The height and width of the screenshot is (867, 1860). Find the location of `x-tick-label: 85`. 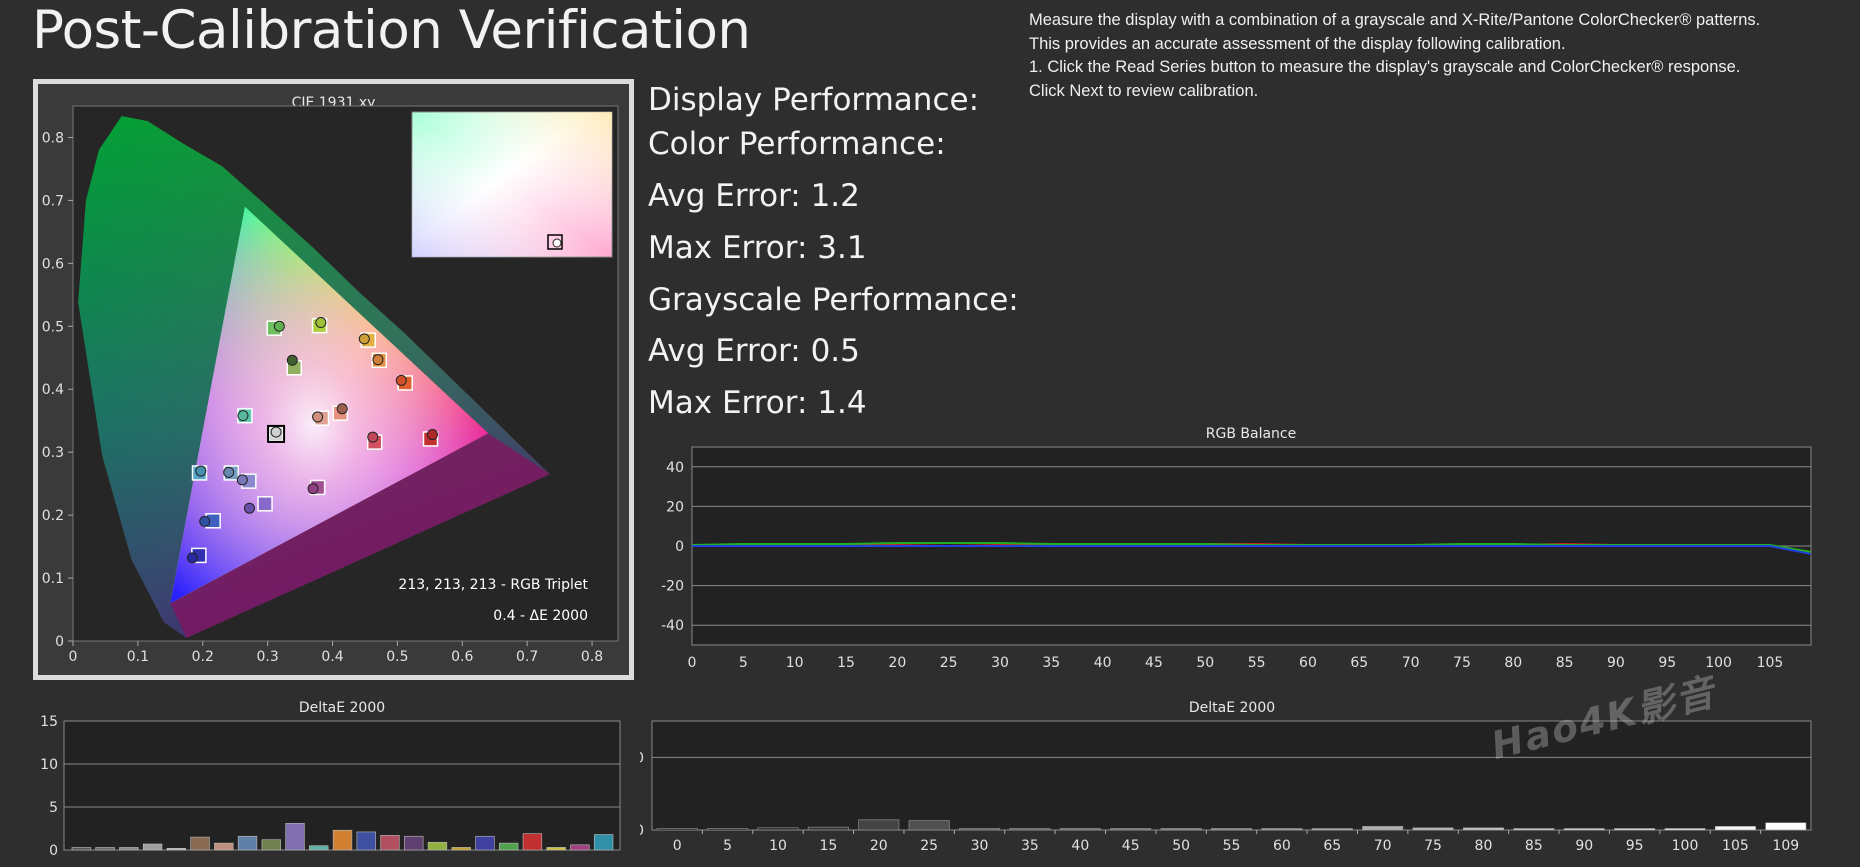

x-tick-label: 85 is located at coordinates (1534, 846).